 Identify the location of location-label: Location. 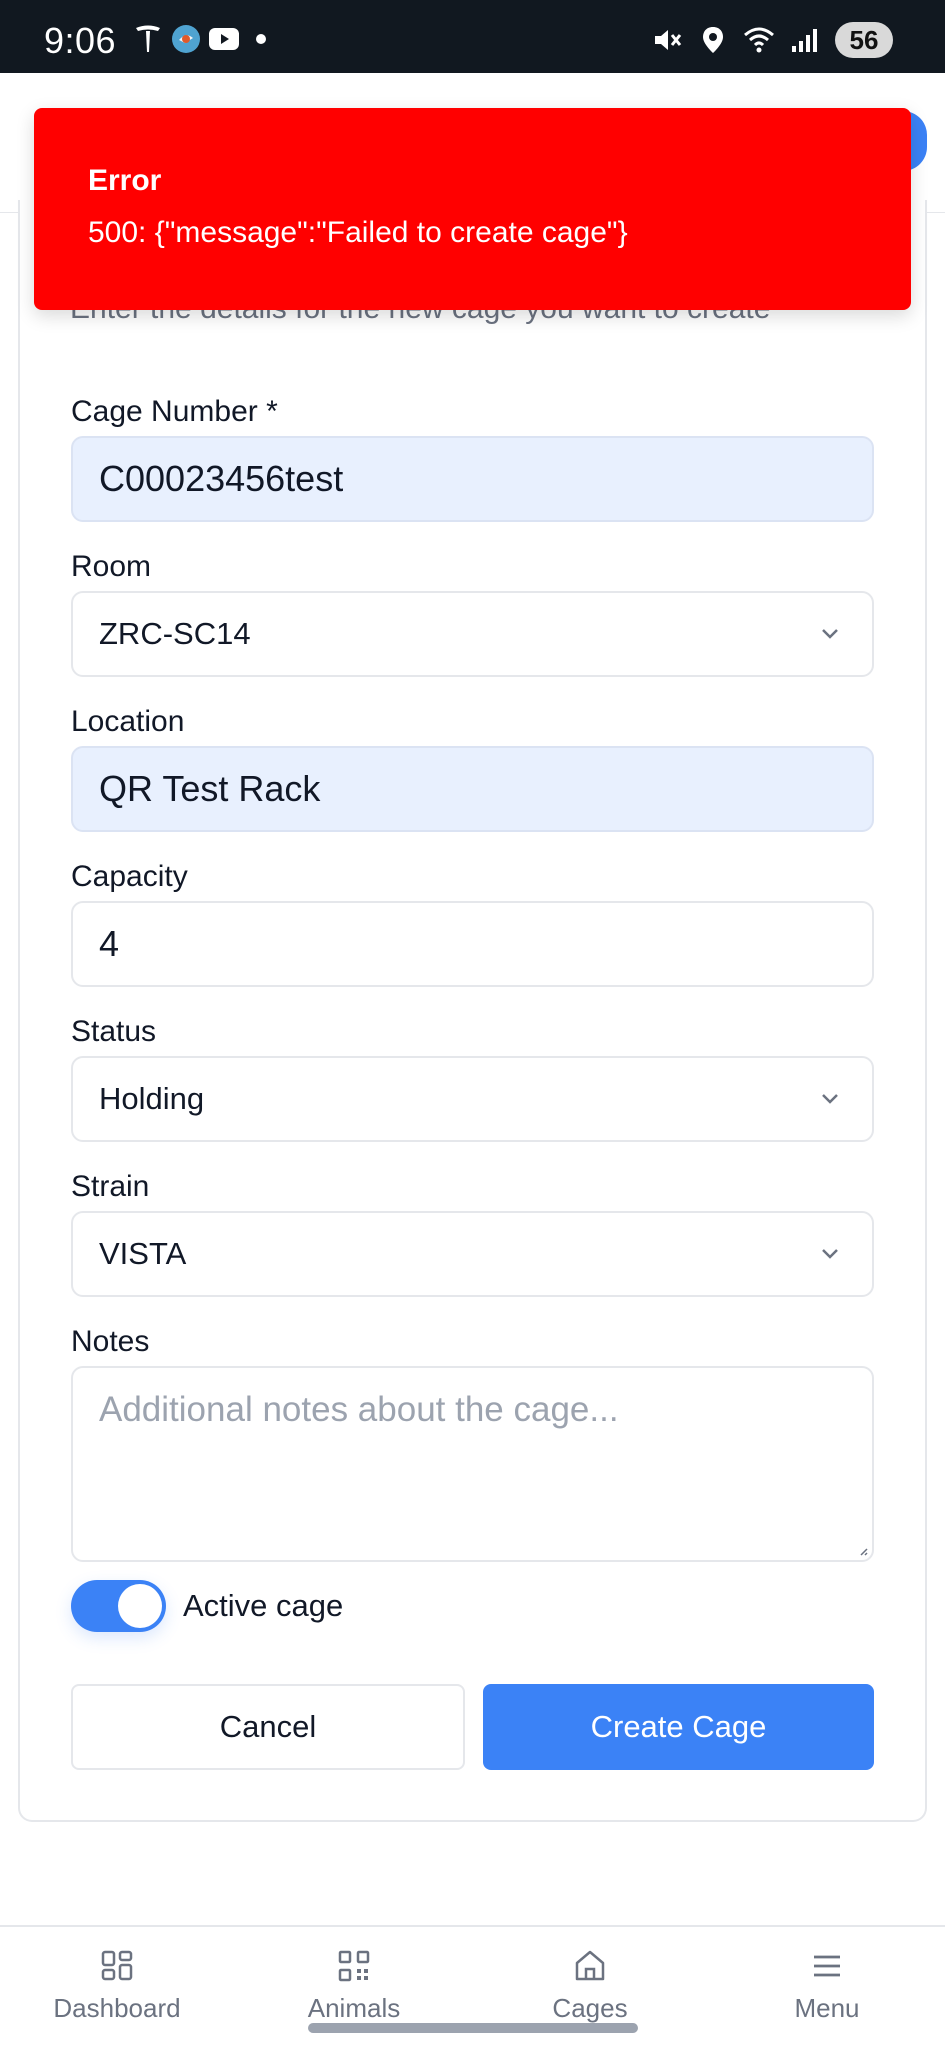
(128, 721).